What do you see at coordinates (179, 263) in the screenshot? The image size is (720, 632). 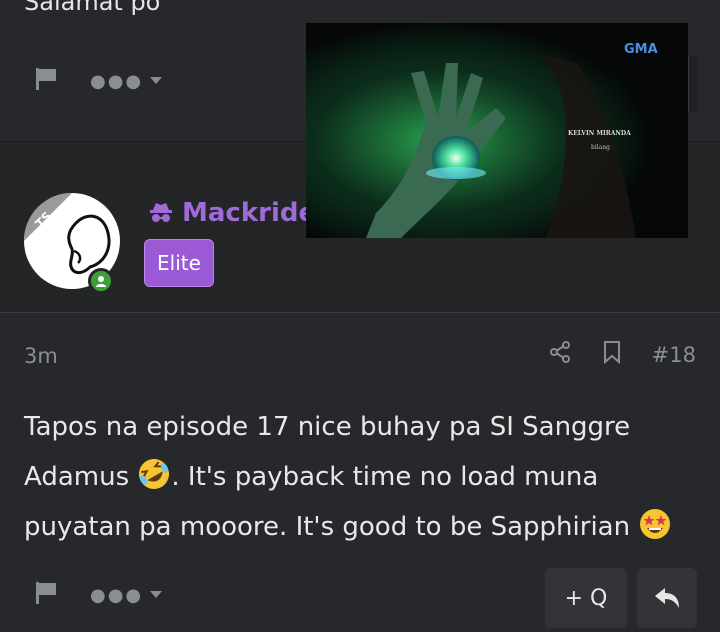 I see `role-badge: Elite` at bounding box center [179, 263].